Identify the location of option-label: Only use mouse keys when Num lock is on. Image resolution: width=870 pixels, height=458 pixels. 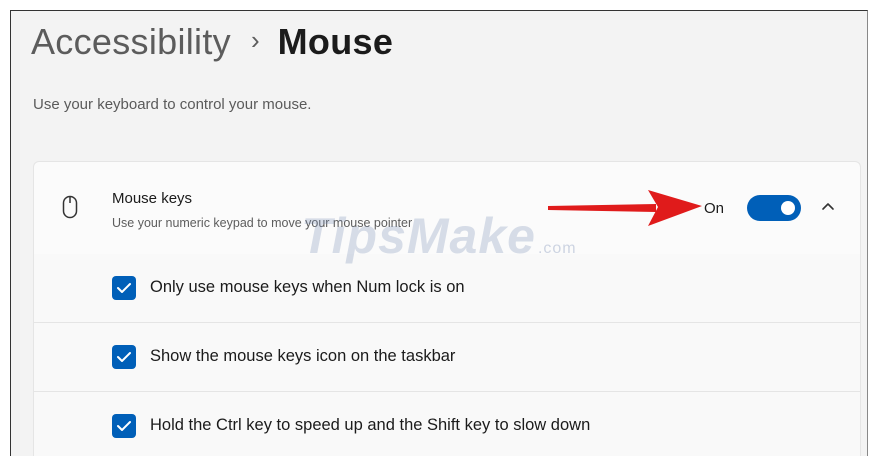
(307, 287).